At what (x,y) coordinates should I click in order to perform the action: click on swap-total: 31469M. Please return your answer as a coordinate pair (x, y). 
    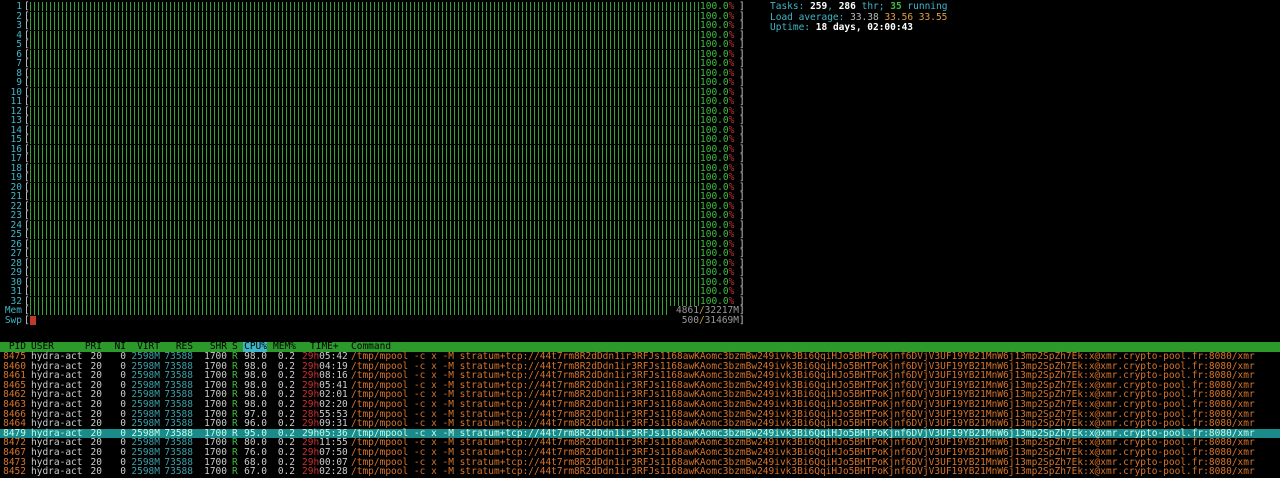
    Looking at the image, I should click on (721, 320).